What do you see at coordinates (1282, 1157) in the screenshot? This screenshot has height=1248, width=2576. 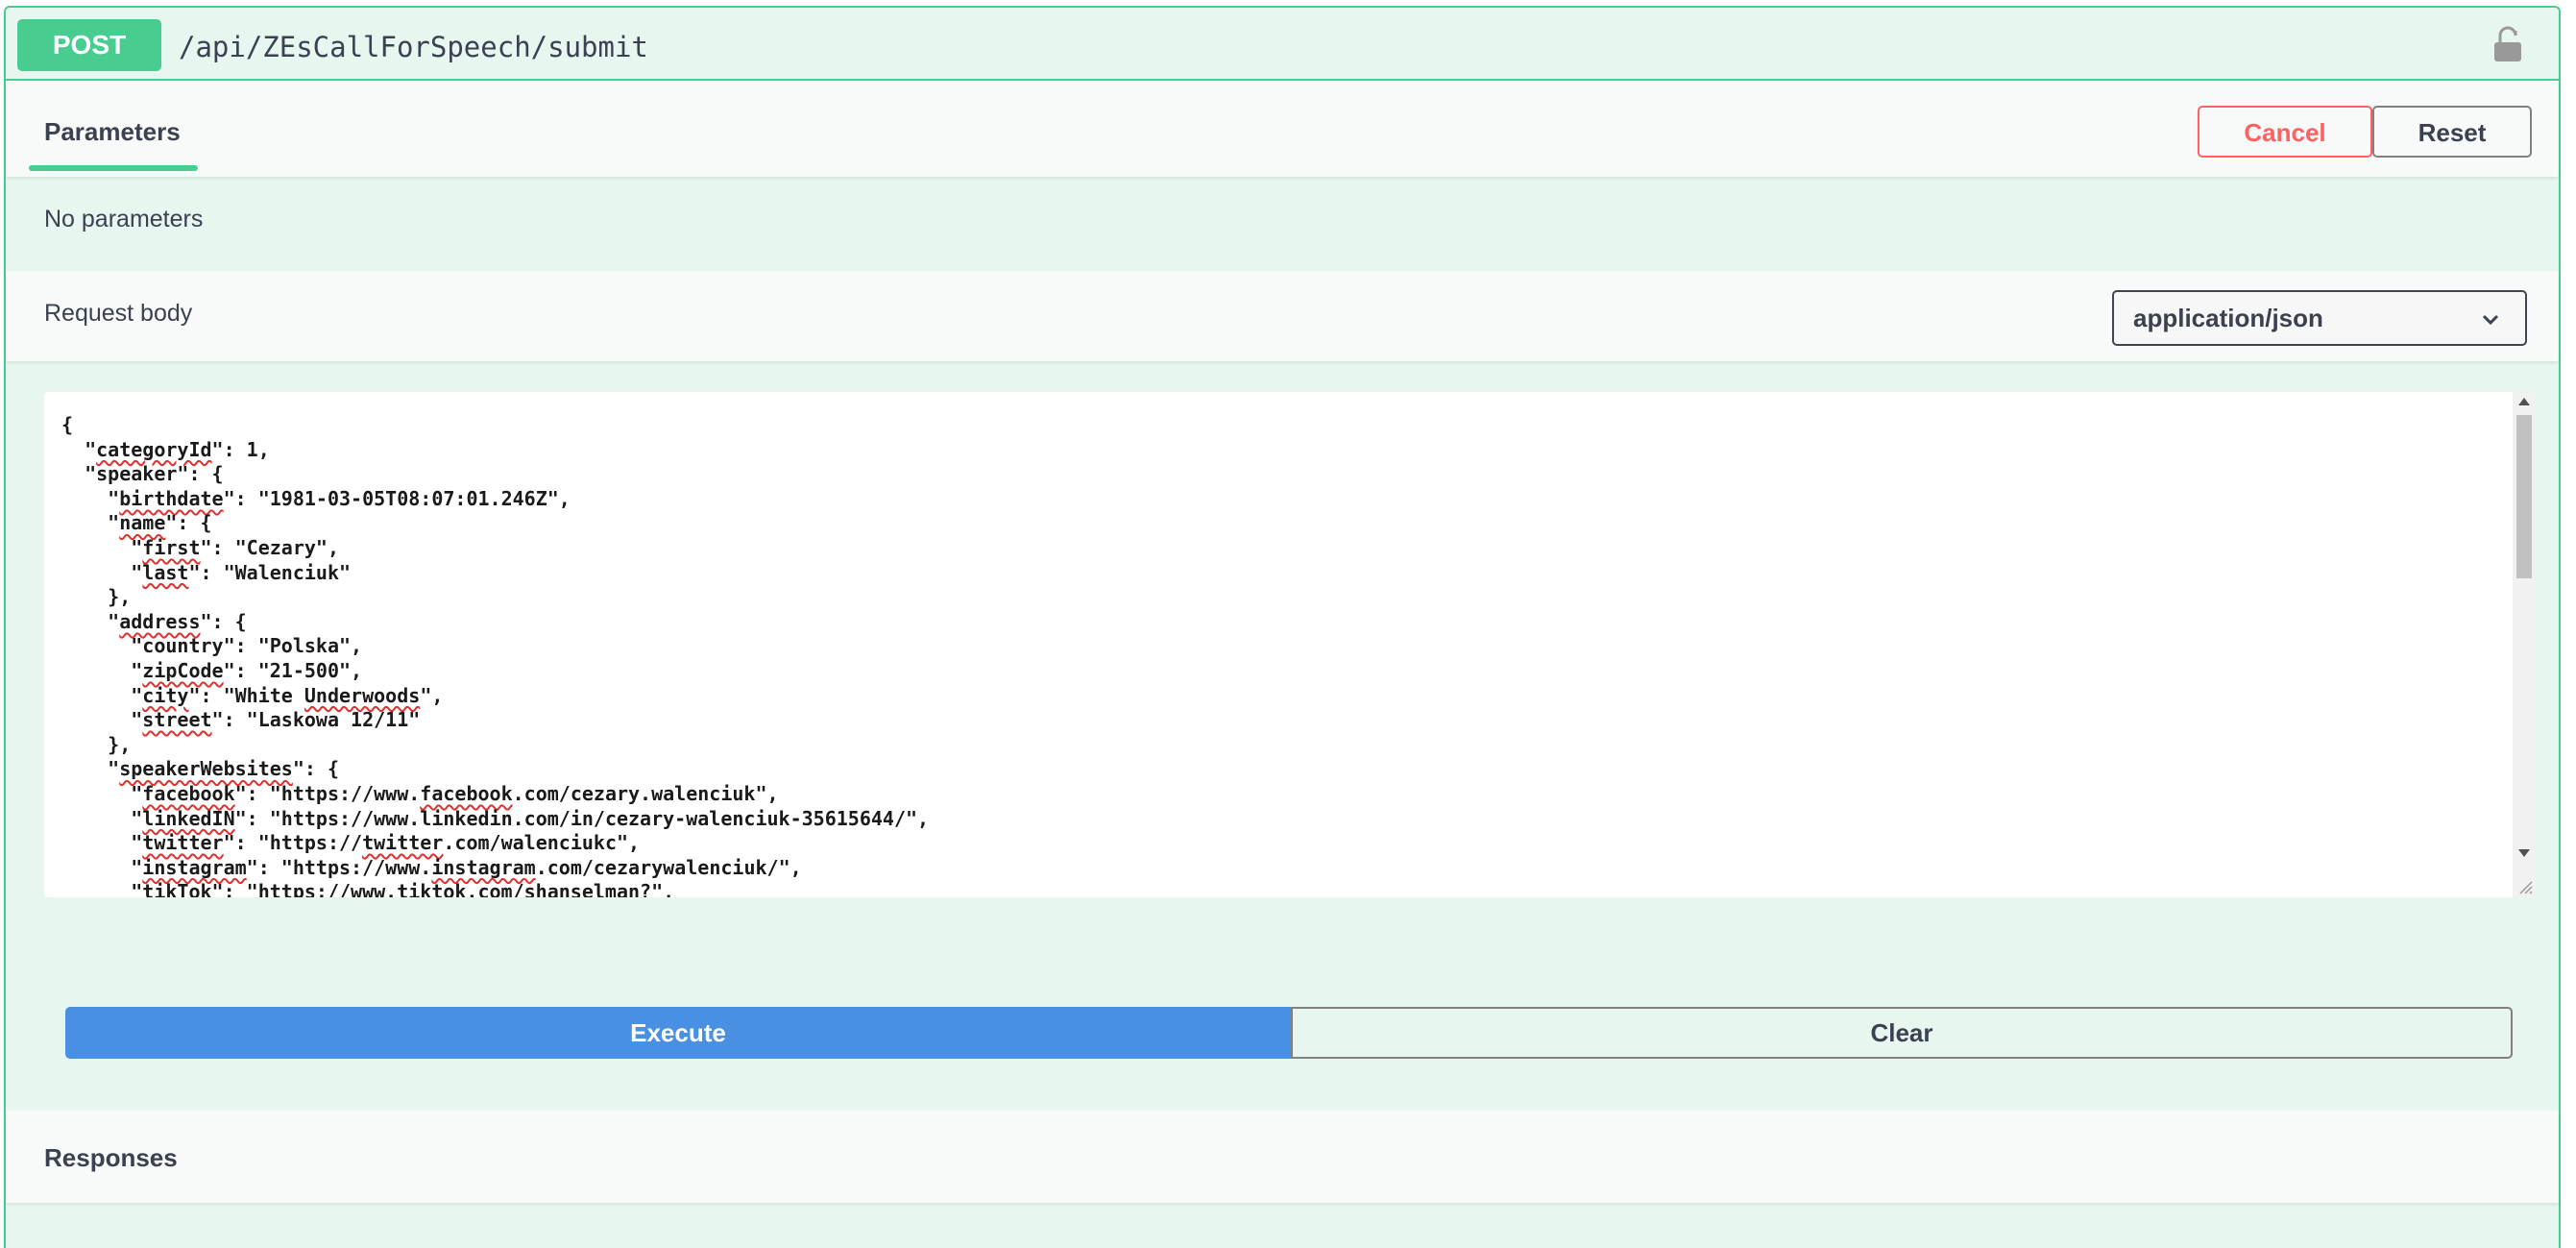 I see `responses-header: Responses` at bounding box center [1282, 1157].